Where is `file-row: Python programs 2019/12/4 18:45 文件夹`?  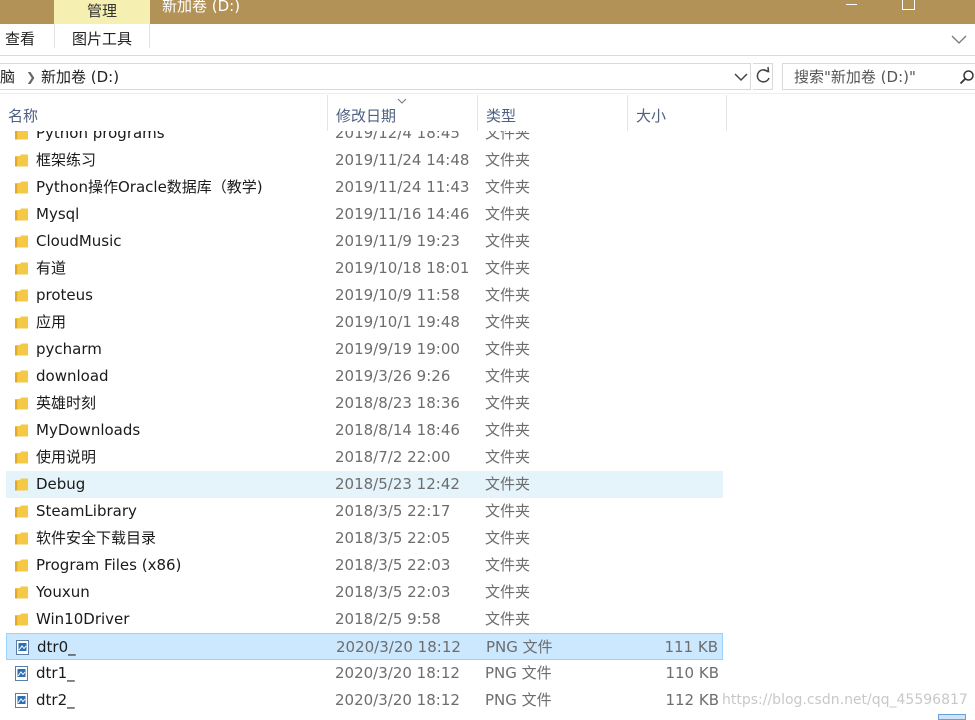 file-row: Python programs 2019/12/4 18:45 文件夹 is located at coordinates (364, 139).